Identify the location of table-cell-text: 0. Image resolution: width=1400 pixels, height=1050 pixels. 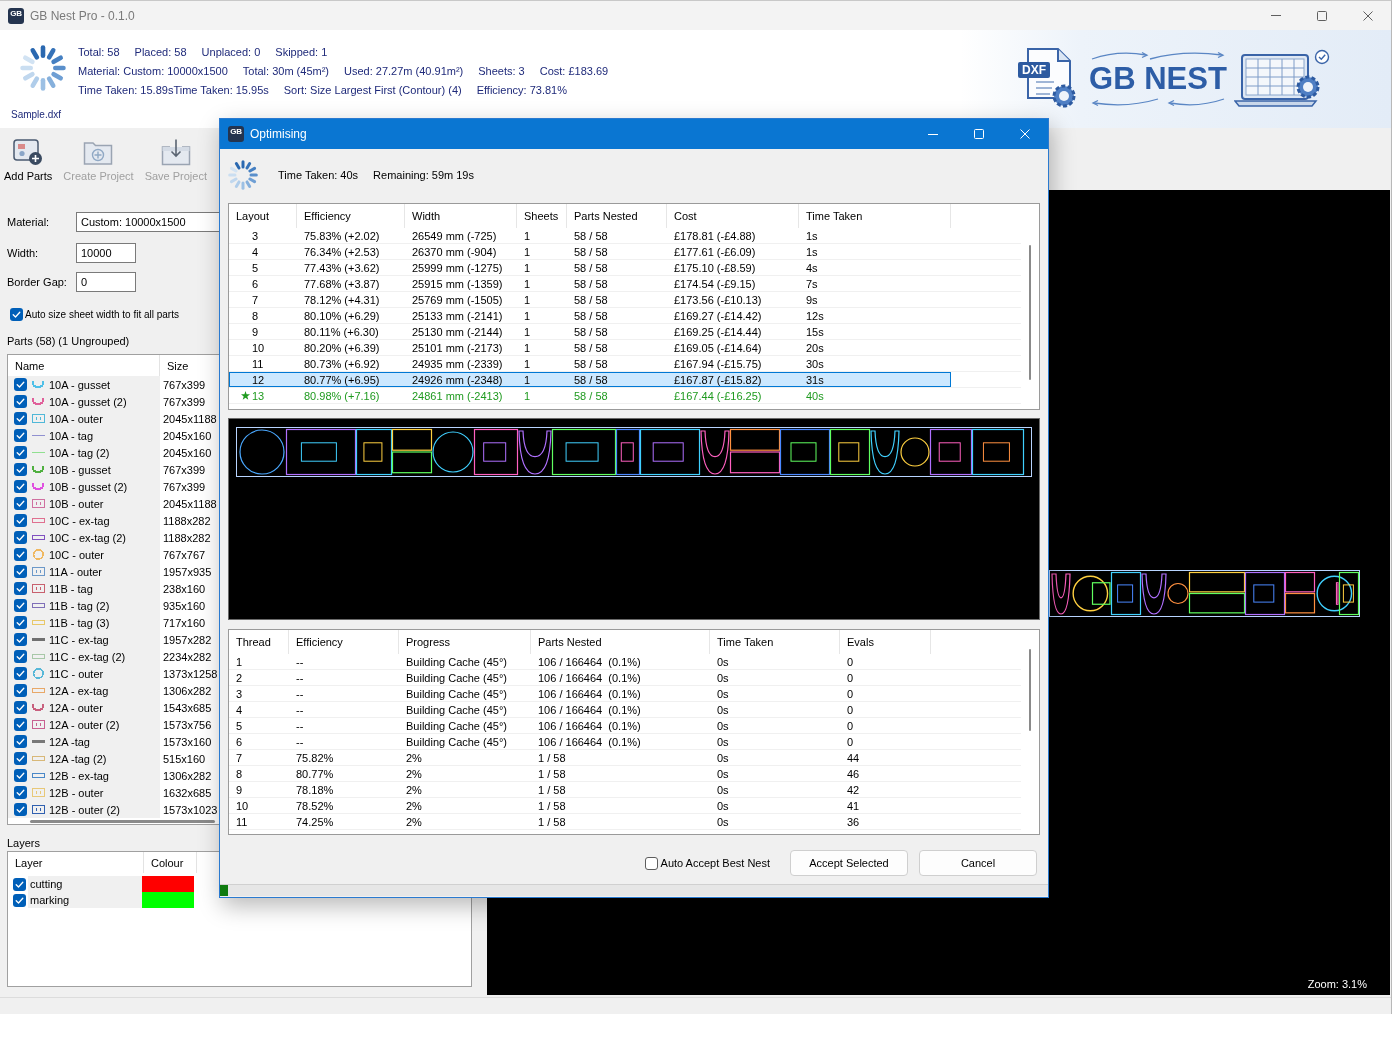
(850, 677).